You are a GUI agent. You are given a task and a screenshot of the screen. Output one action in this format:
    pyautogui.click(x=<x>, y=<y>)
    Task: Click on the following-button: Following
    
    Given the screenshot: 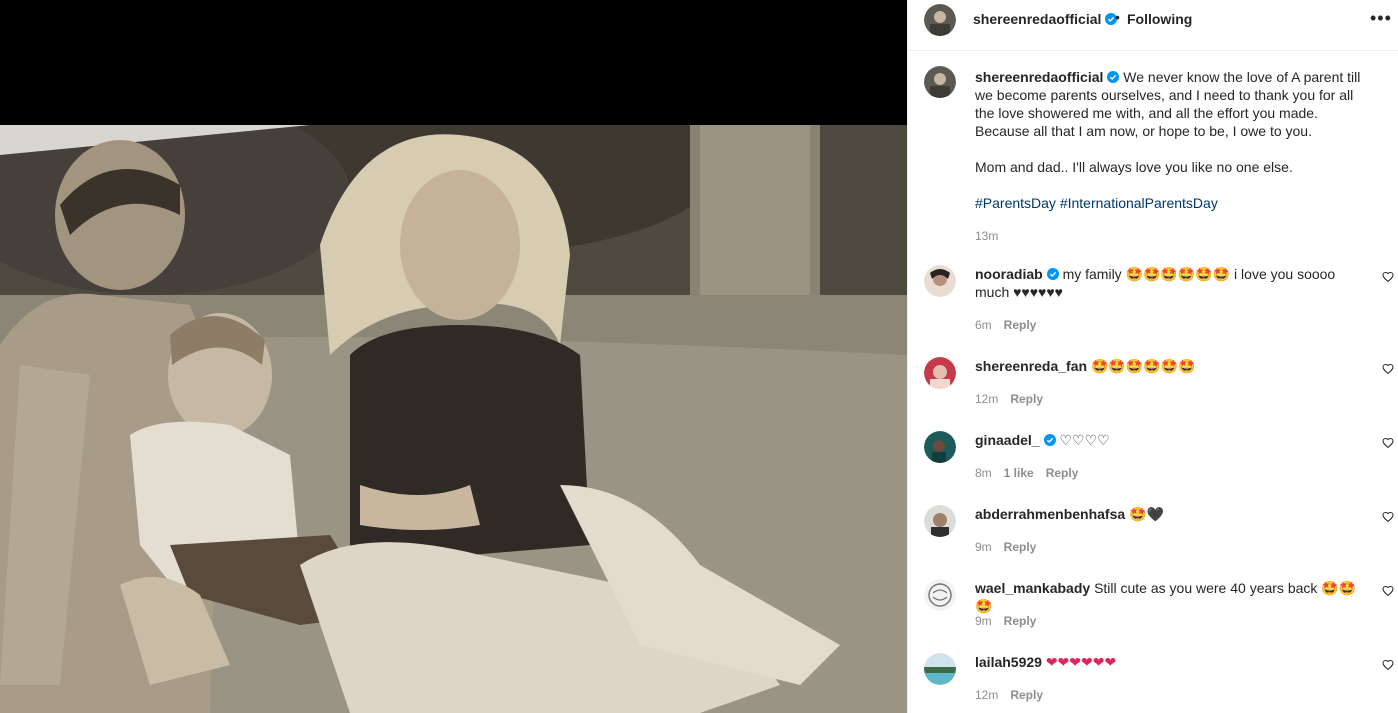 What is the action you would take?
    pyautogui.click(x=1159, y=19)
    